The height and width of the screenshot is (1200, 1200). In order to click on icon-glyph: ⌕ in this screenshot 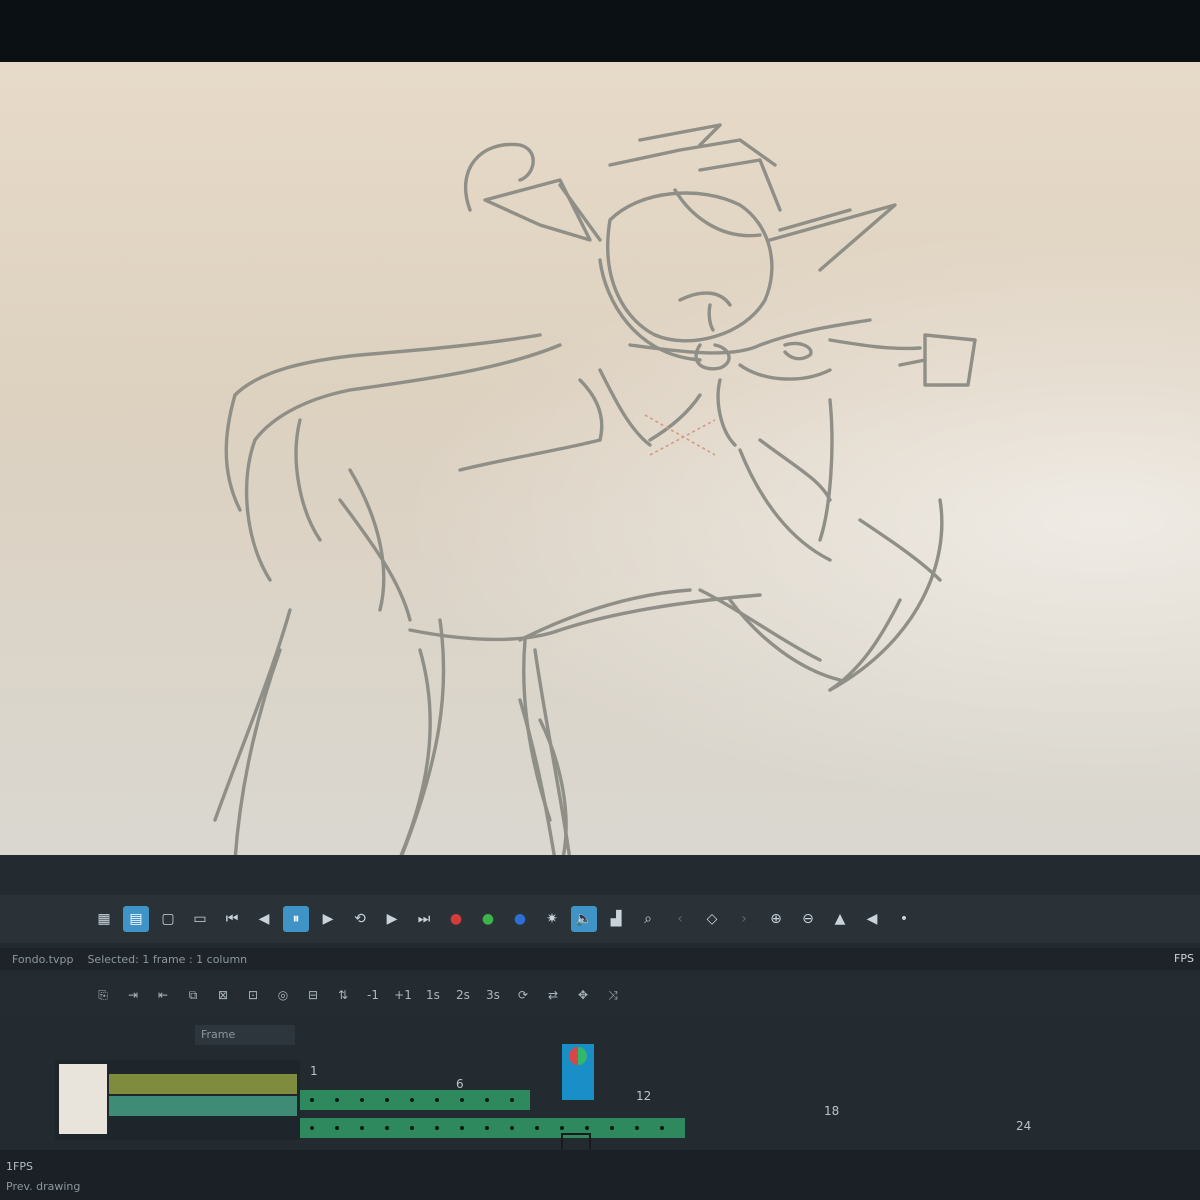, I will do `click(648, 919)`.